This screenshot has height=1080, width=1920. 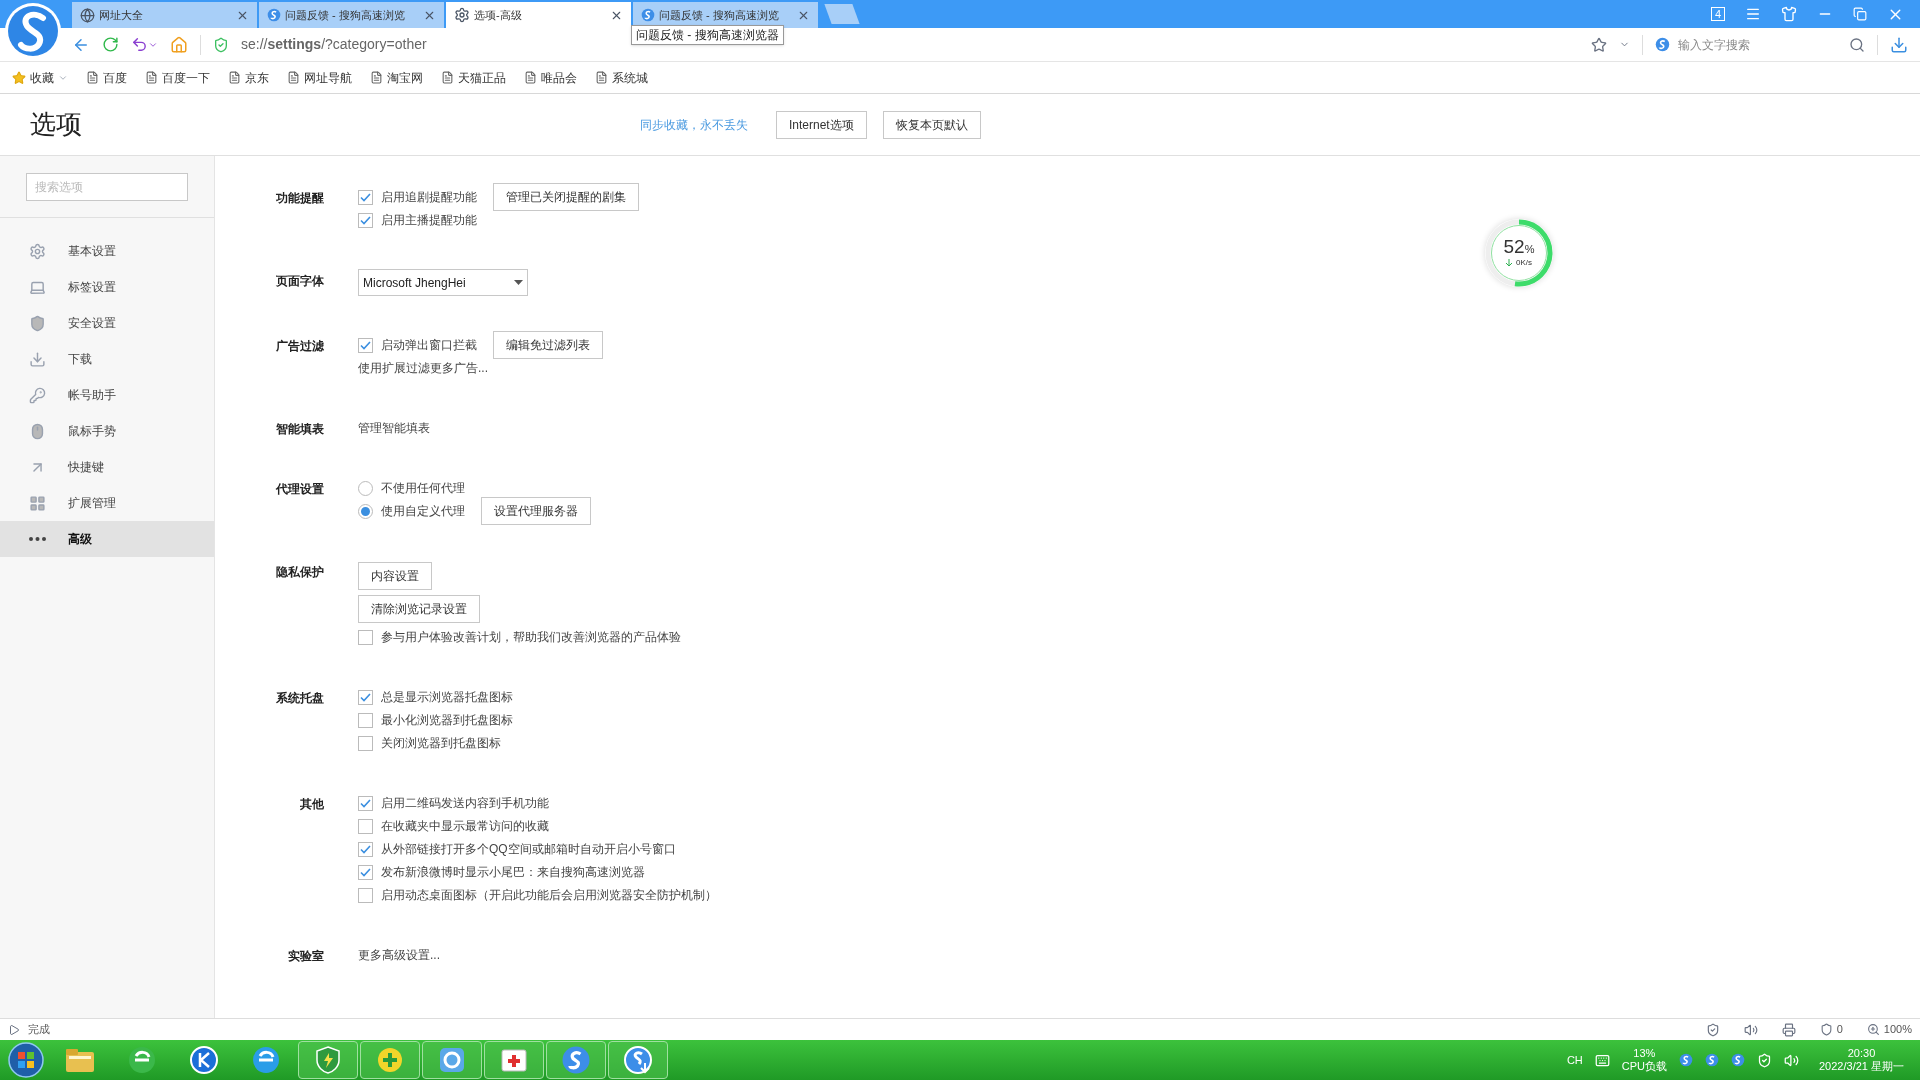 I want to click on address-field: se://settings/?category=other, so click(x=334, y=44).